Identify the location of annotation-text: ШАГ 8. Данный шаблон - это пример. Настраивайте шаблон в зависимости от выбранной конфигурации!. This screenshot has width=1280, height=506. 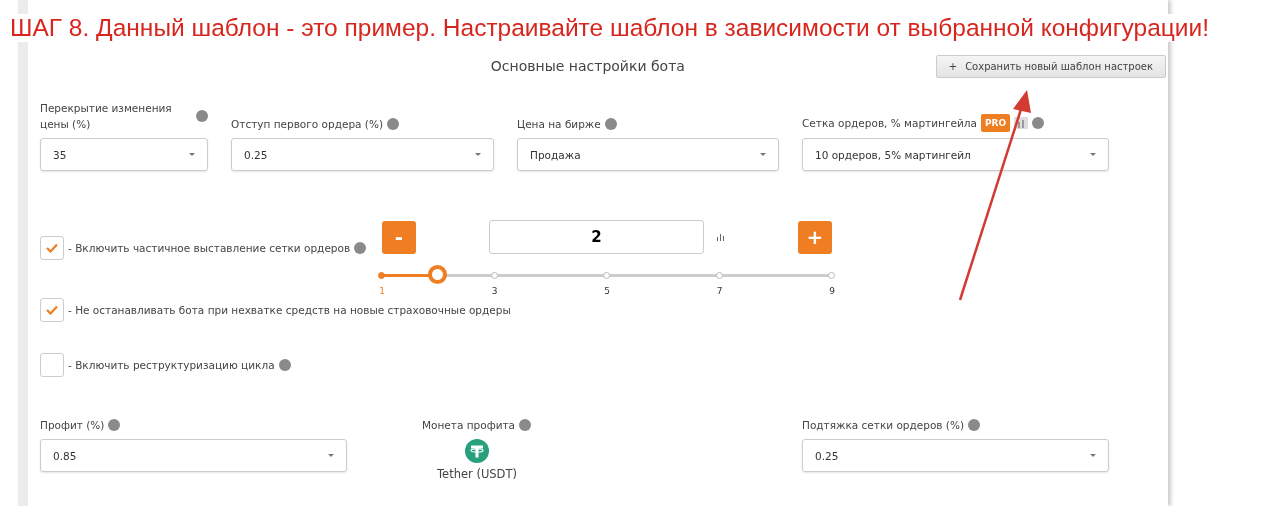
(610, 28).